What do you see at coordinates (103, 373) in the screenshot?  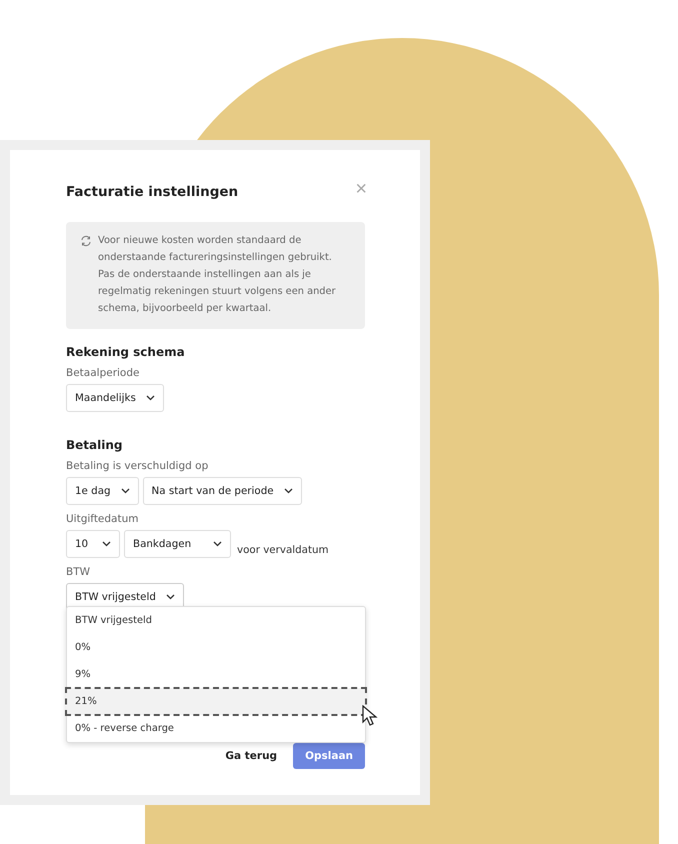 I see `field-label: Betaalperiode` at bounding box center [103, 373].